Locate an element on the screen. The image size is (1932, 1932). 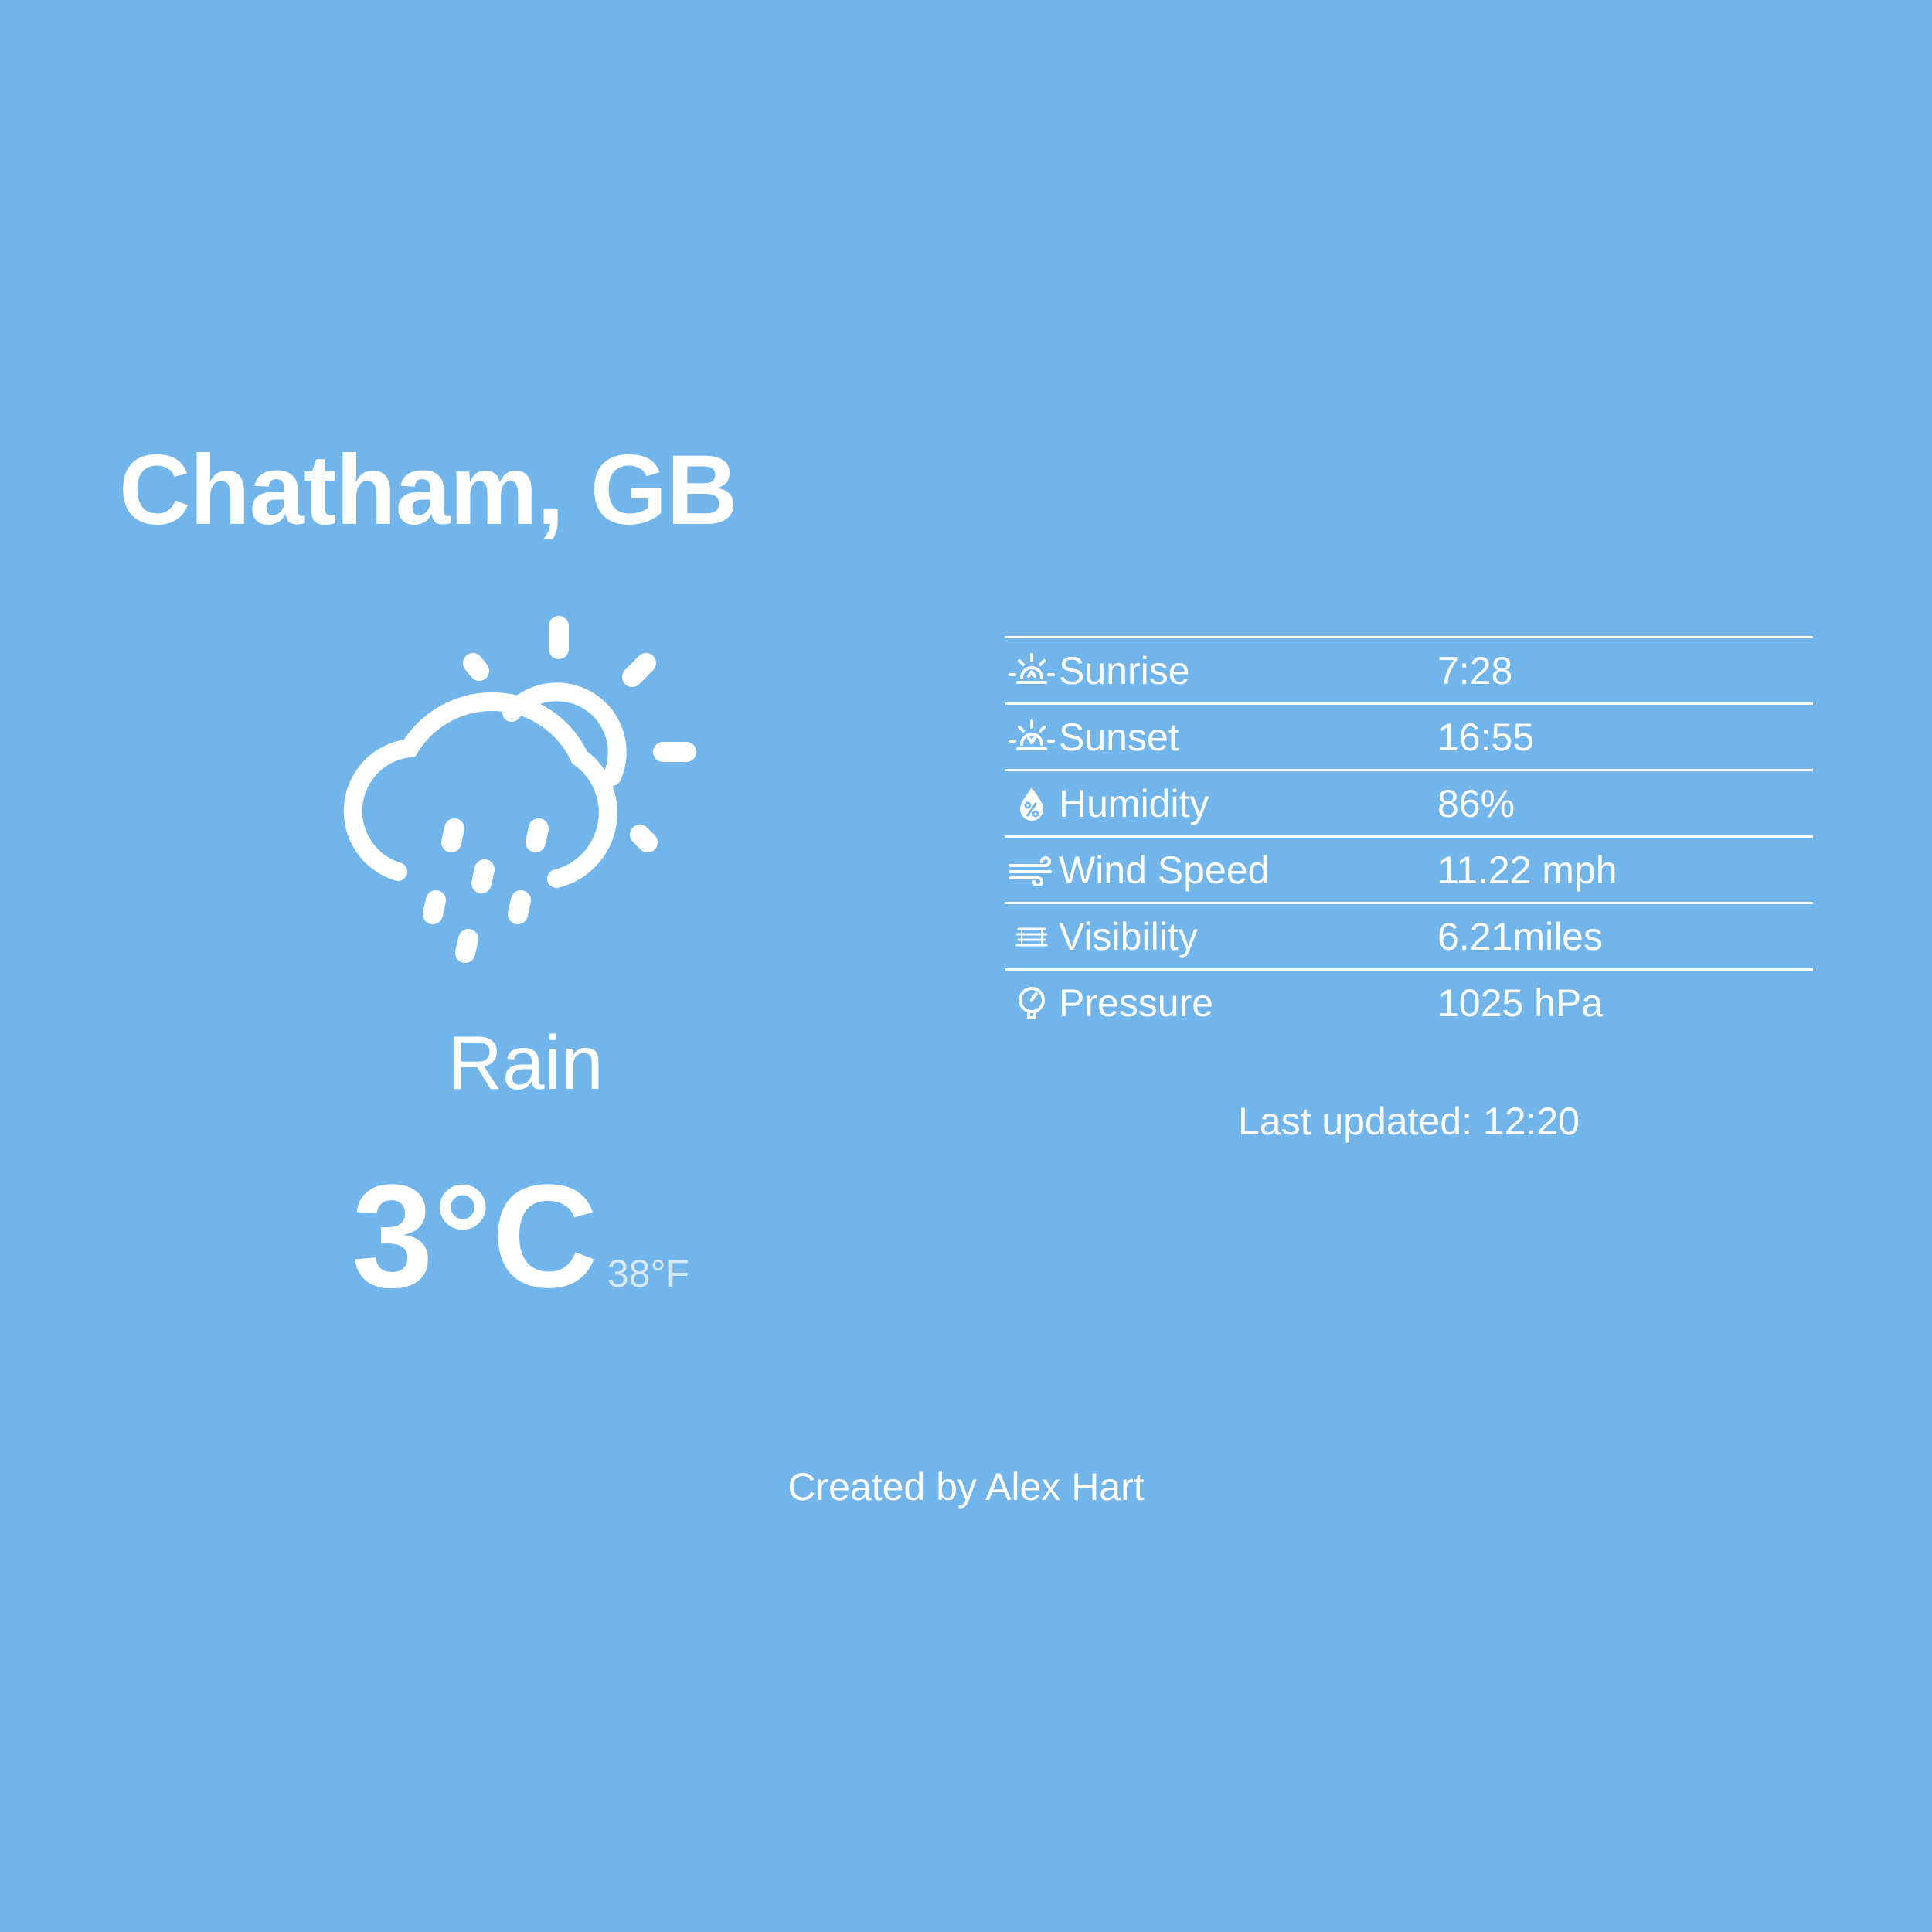
detail-label: Wind Speed is located at coordinates (1164, 870).